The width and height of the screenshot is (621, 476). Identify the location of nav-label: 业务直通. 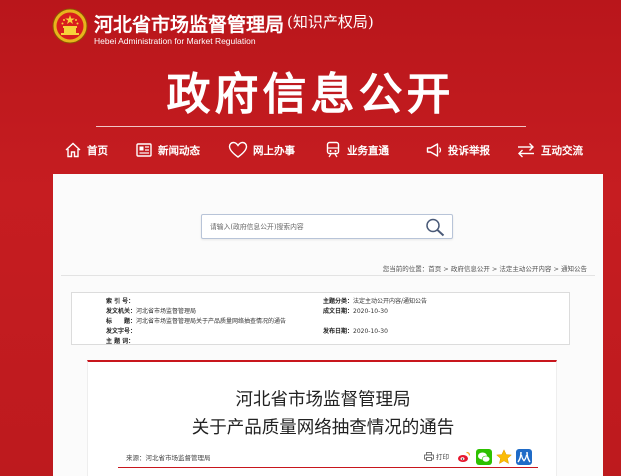
(368, 150).